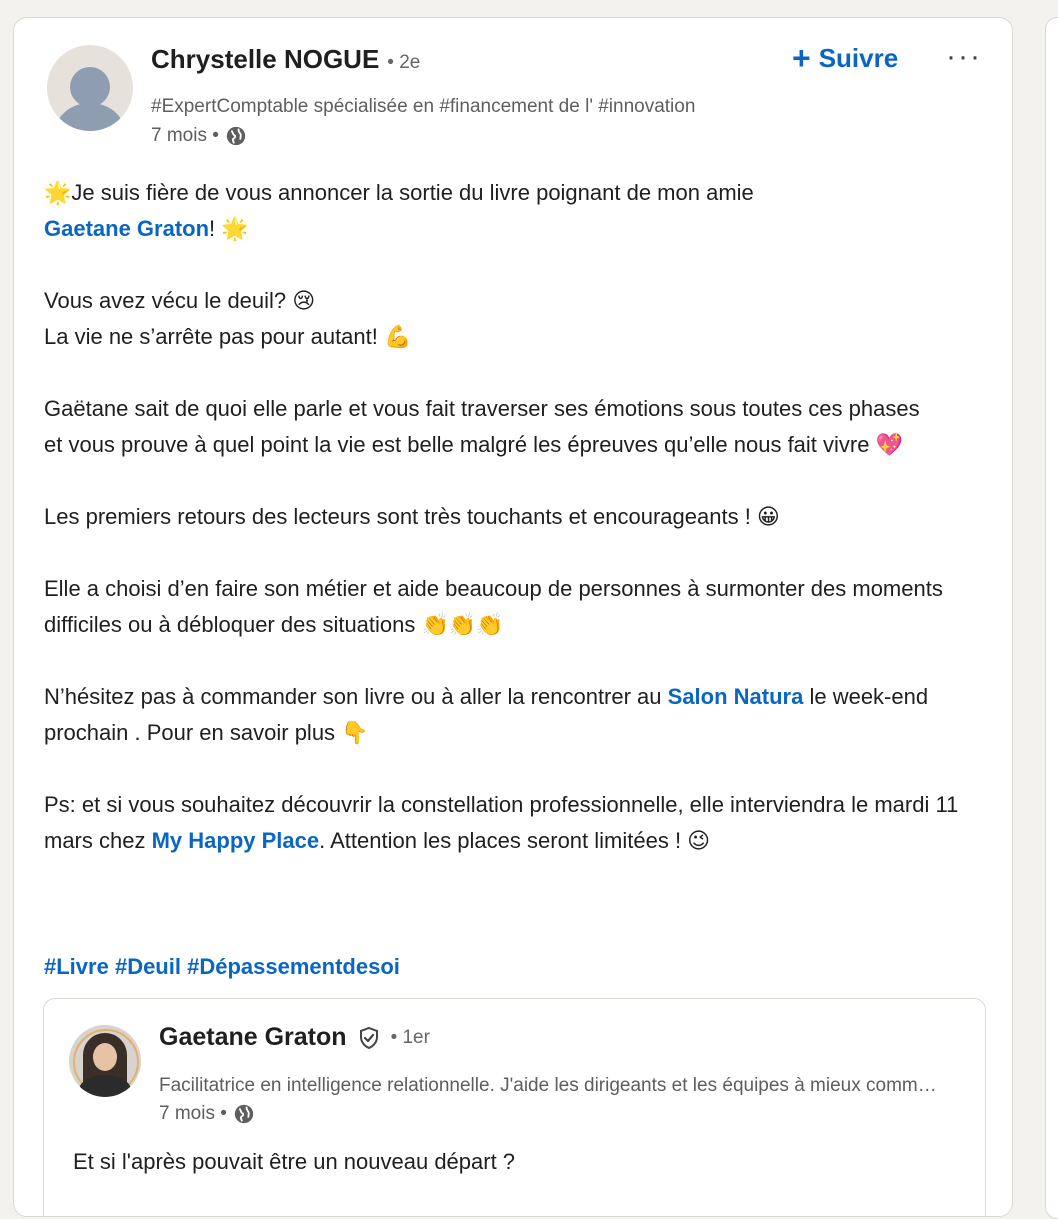 This screenshot has width=1058, height=1219. I want to click on connection-degree: • 1er, so click(410, 1037).